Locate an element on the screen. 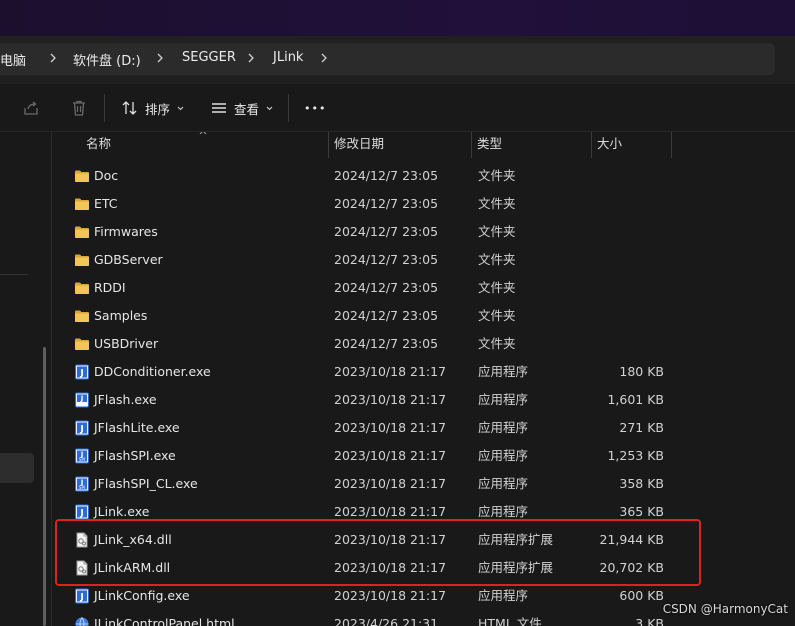 This screenshot has width=795, height=626. dll-file-icon is located at coordinates (82, 568).